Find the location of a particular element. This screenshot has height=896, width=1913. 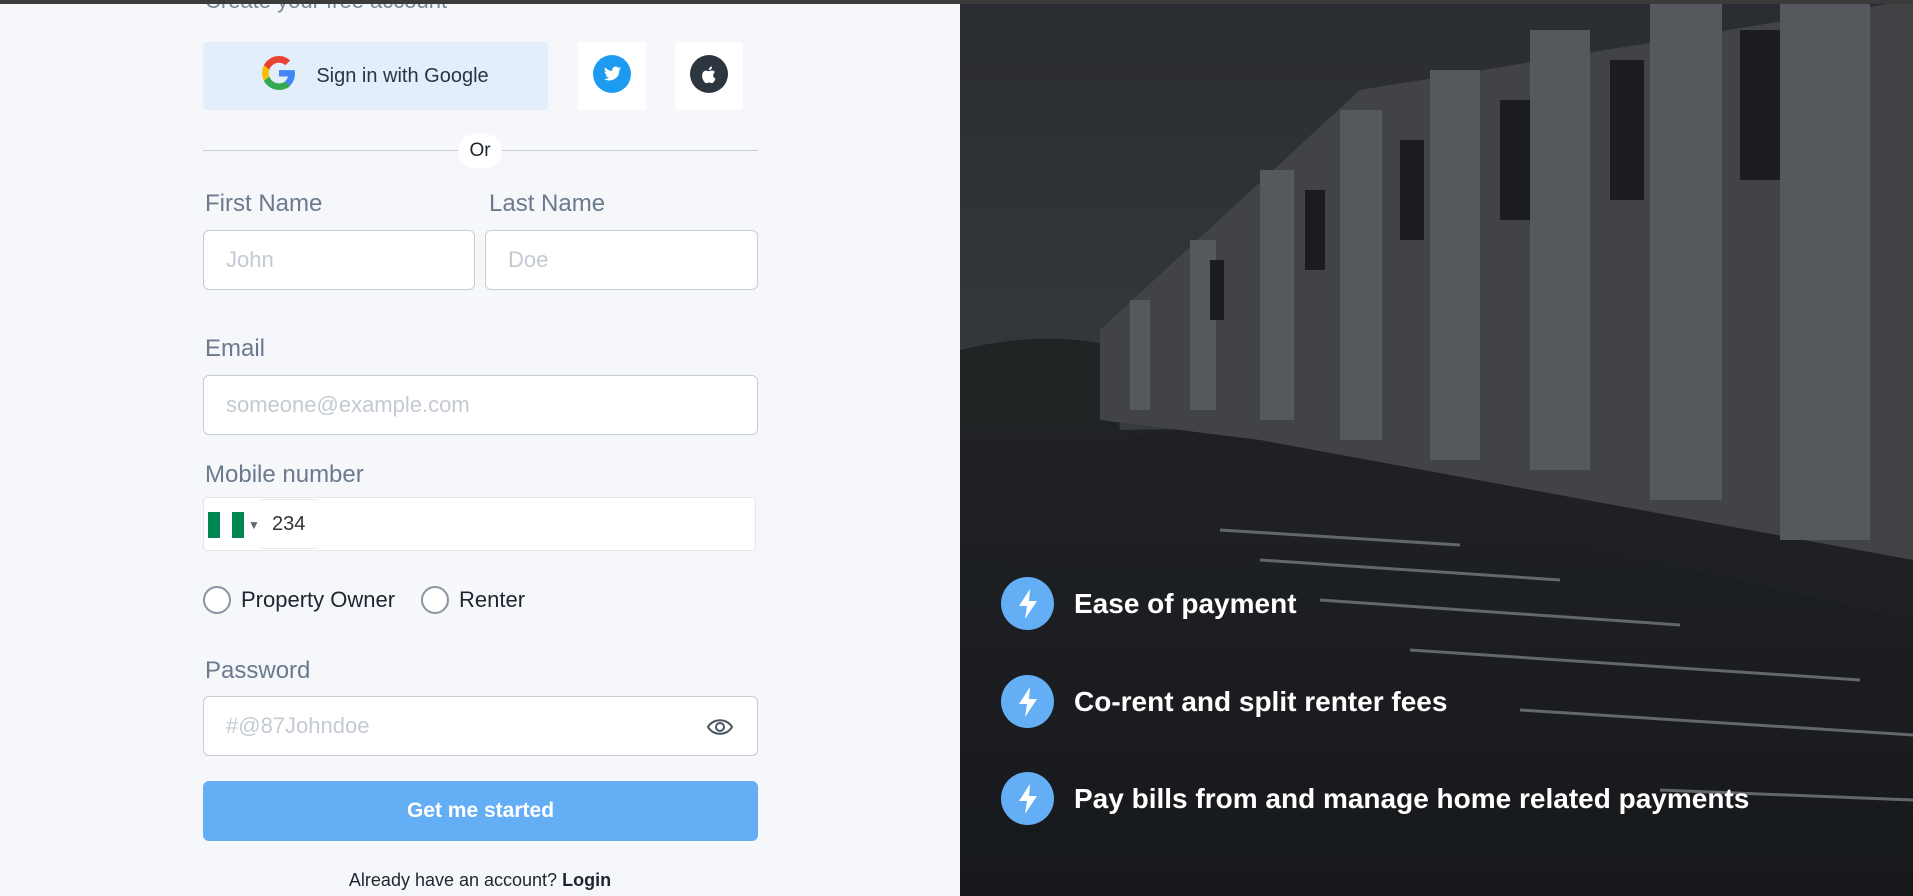

password-input is located at coordinates (480, 726).